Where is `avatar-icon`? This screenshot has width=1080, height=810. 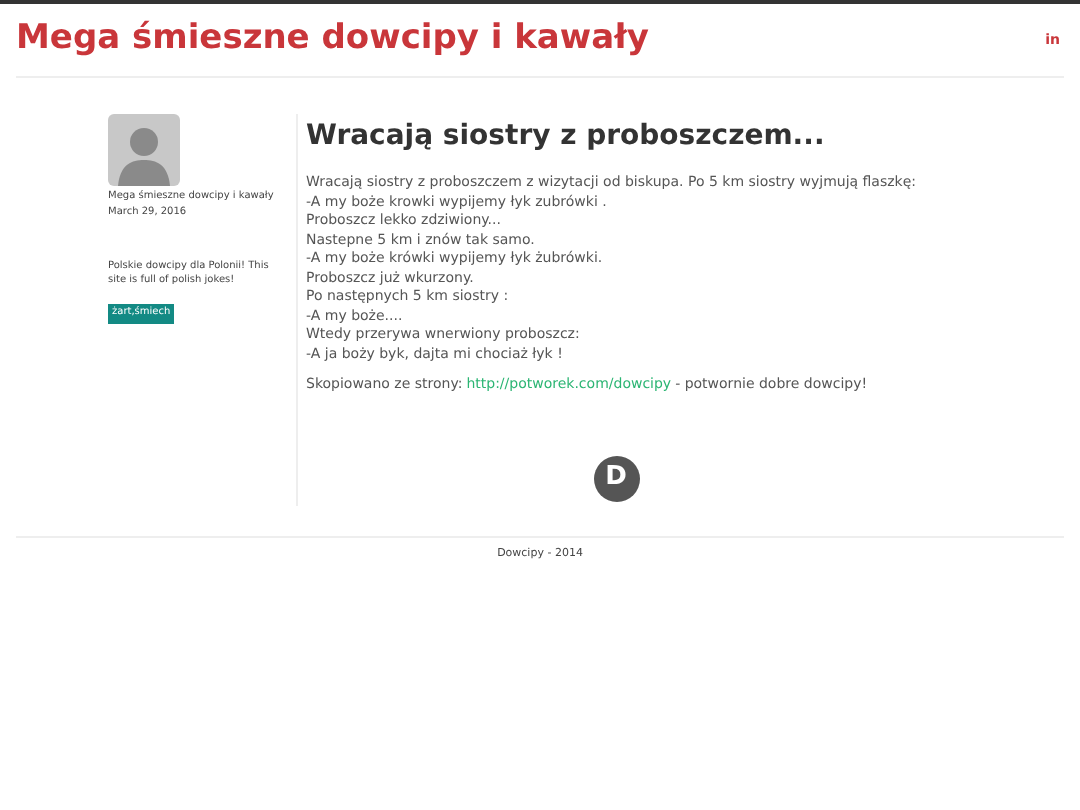
avatar-icon is located at coordinates (144, 150).